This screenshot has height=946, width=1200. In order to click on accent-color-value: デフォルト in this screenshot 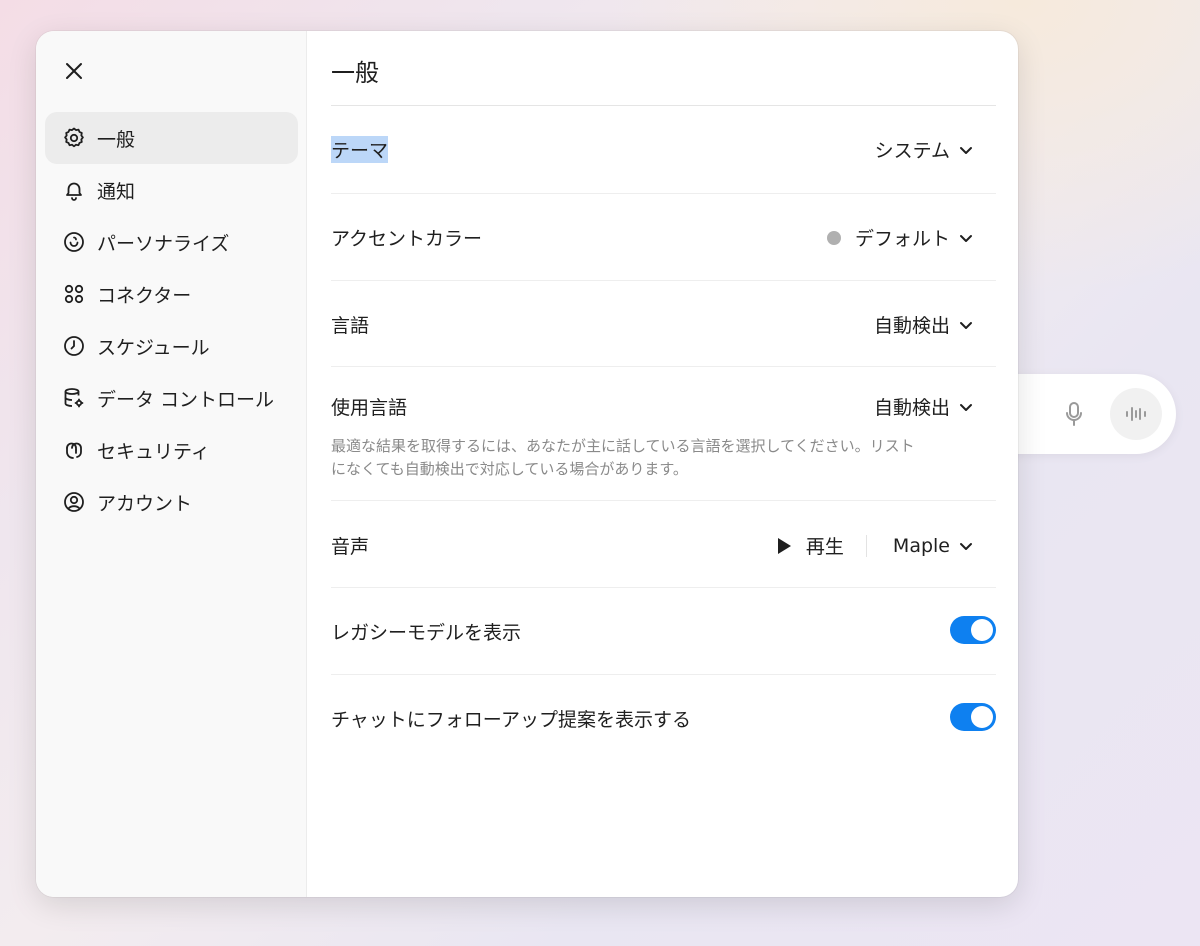, I will do `click(902, 239)`.